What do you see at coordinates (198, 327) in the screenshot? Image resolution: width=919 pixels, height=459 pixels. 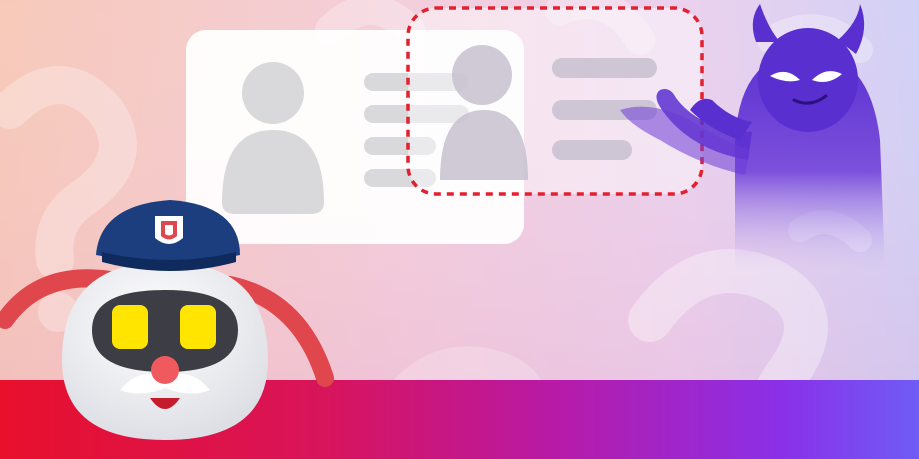 I see `robot-eye-right` at bounding box center [198, 327].